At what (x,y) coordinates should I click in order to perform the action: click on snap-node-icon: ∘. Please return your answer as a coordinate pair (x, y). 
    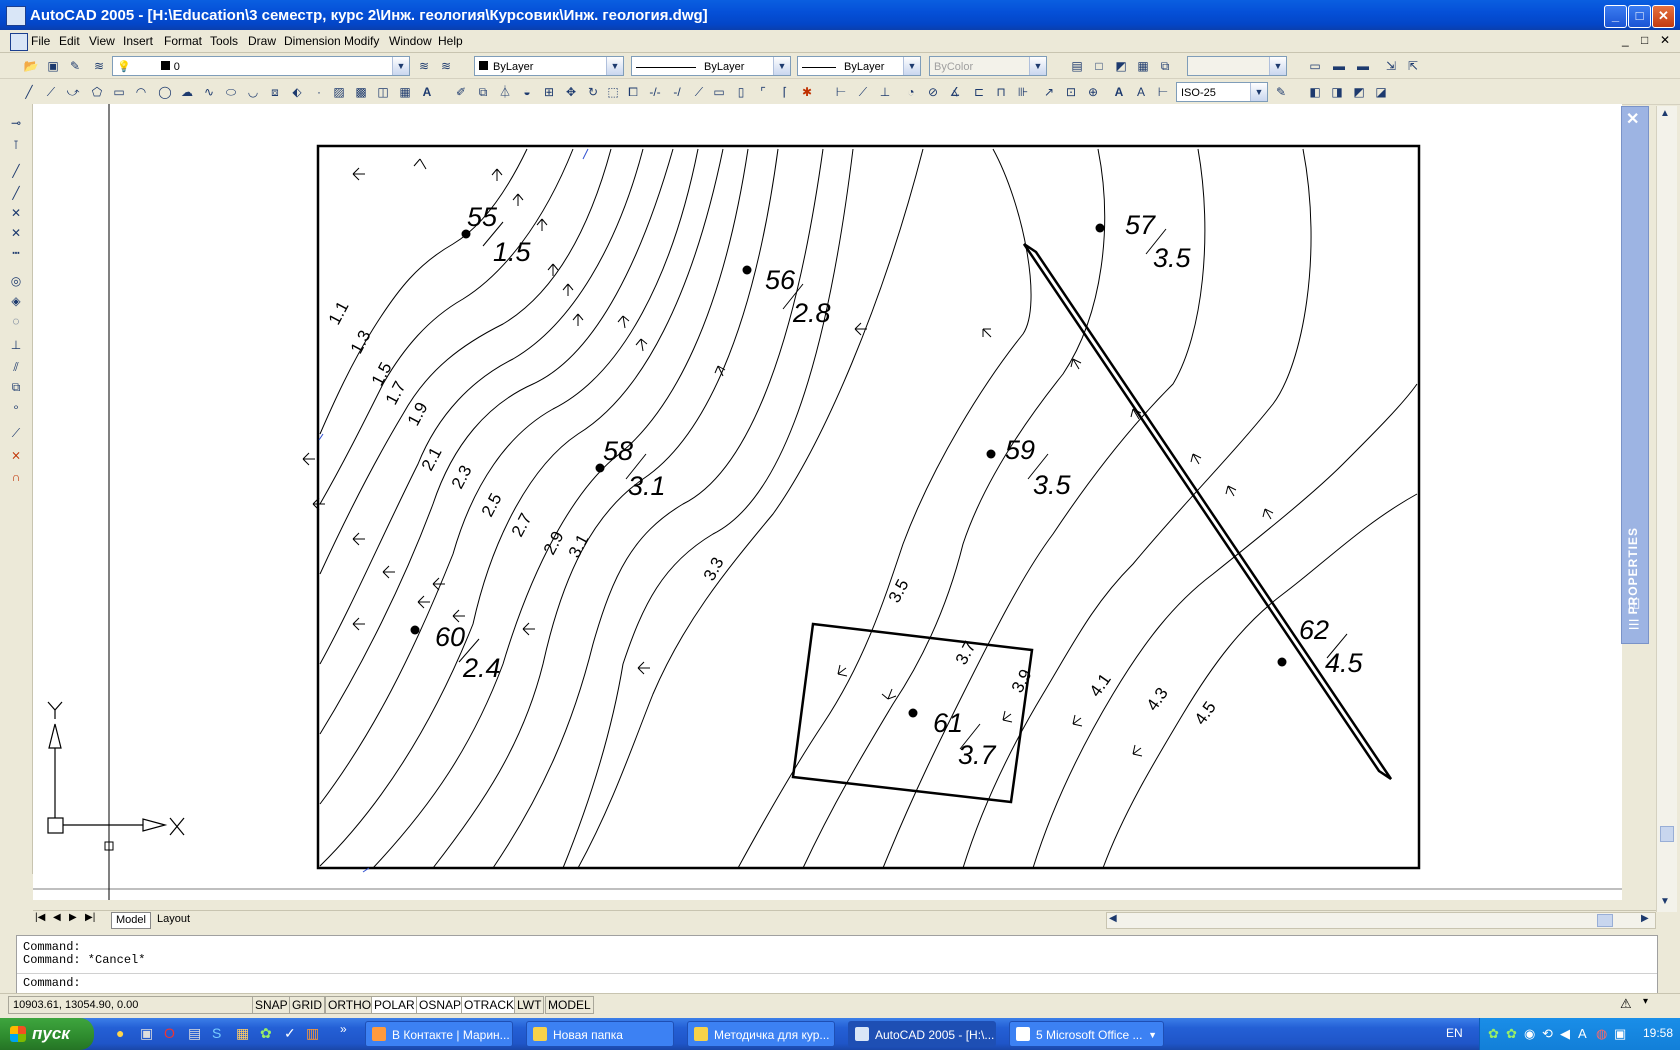
    Looking at the image, I should click on (16, 407).